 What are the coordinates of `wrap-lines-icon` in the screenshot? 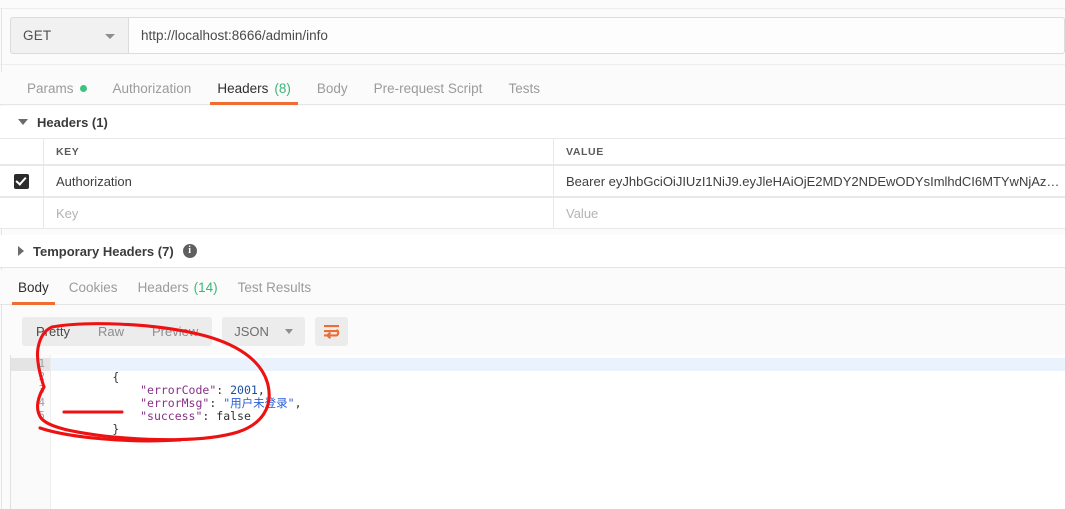 It's located at (331, 332).